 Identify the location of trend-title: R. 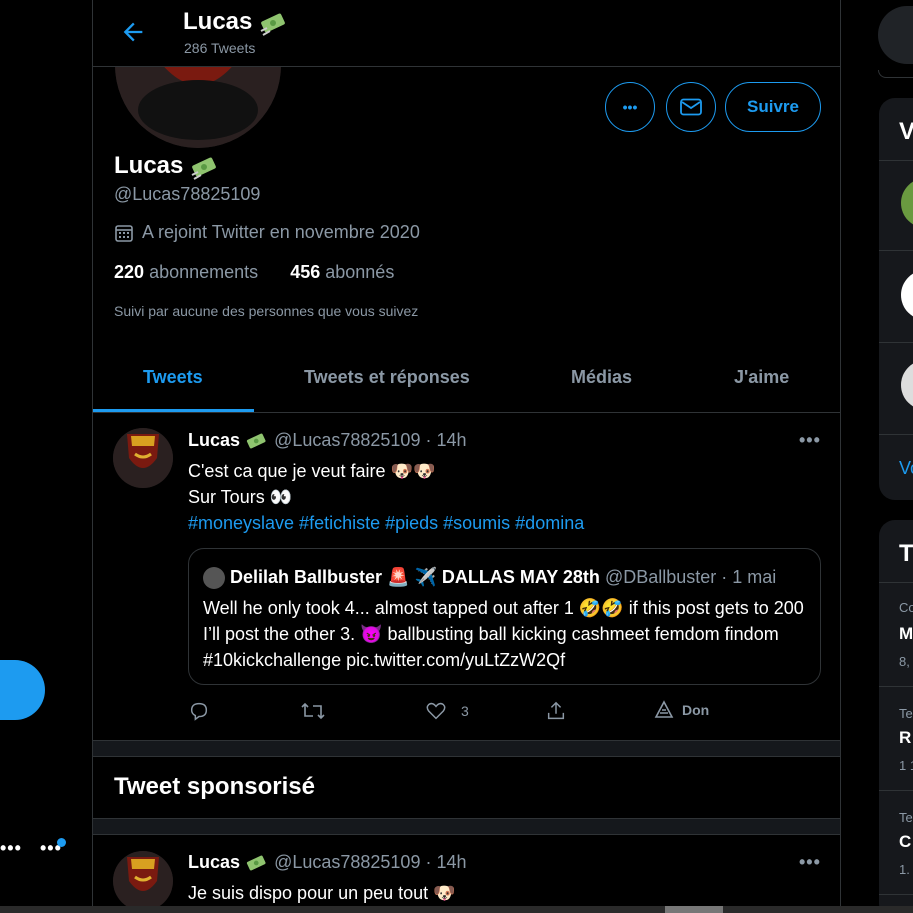
(905, 738).